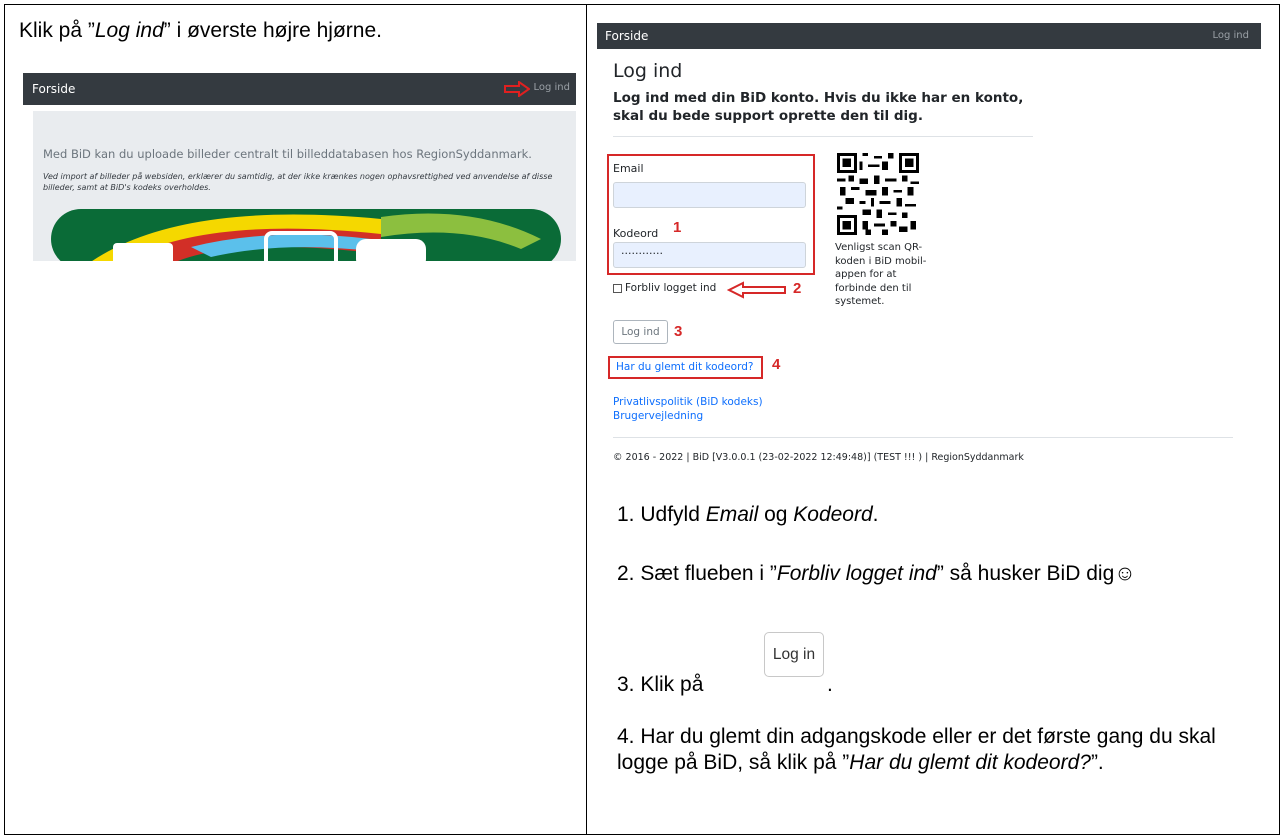 The height and width of the screenshot is (837, 1282). Describe the element at coordinates (794, 654) in the screenshot. I see `login-button-example: Log in` at that location.